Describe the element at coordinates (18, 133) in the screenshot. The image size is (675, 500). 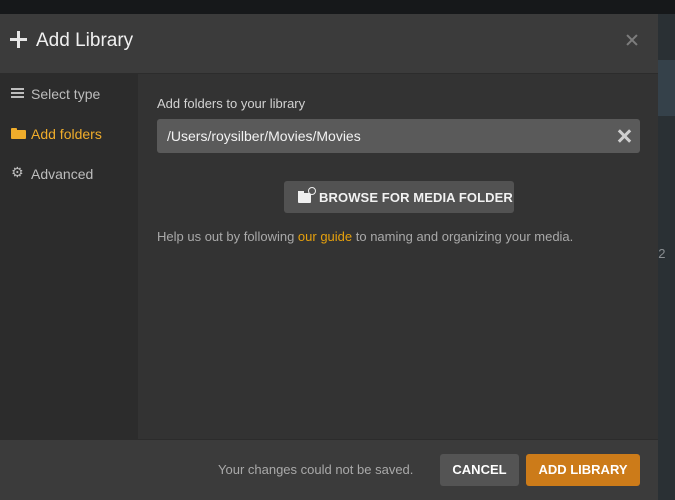
I see `folder-open-icon` at that location.